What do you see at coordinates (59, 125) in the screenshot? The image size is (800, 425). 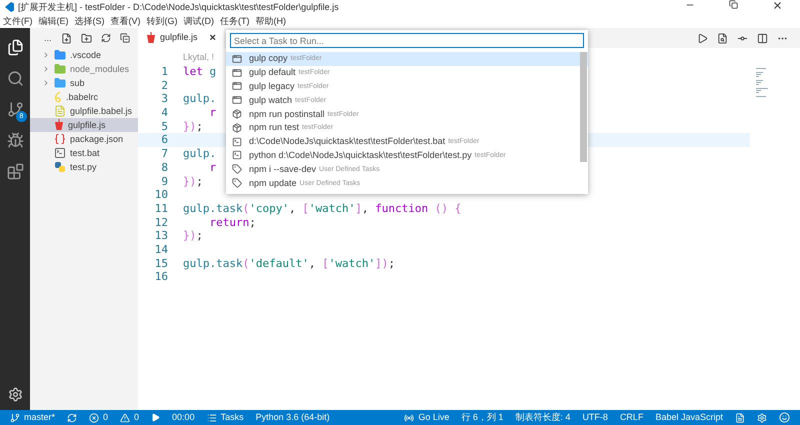 I see `cup-icon` at bounding box center [59, 125].